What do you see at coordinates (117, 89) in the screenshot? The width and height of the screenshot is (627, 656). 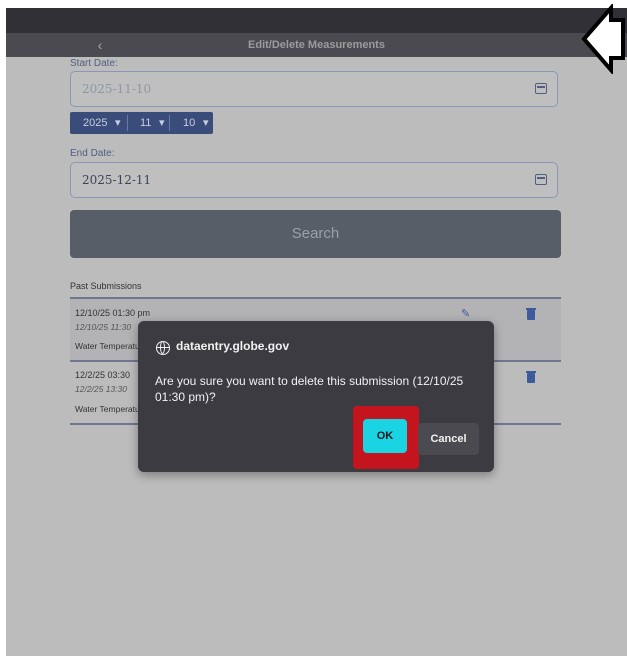 I see `start-date-value: 2025-11-10` at bounding box center [117, 89].